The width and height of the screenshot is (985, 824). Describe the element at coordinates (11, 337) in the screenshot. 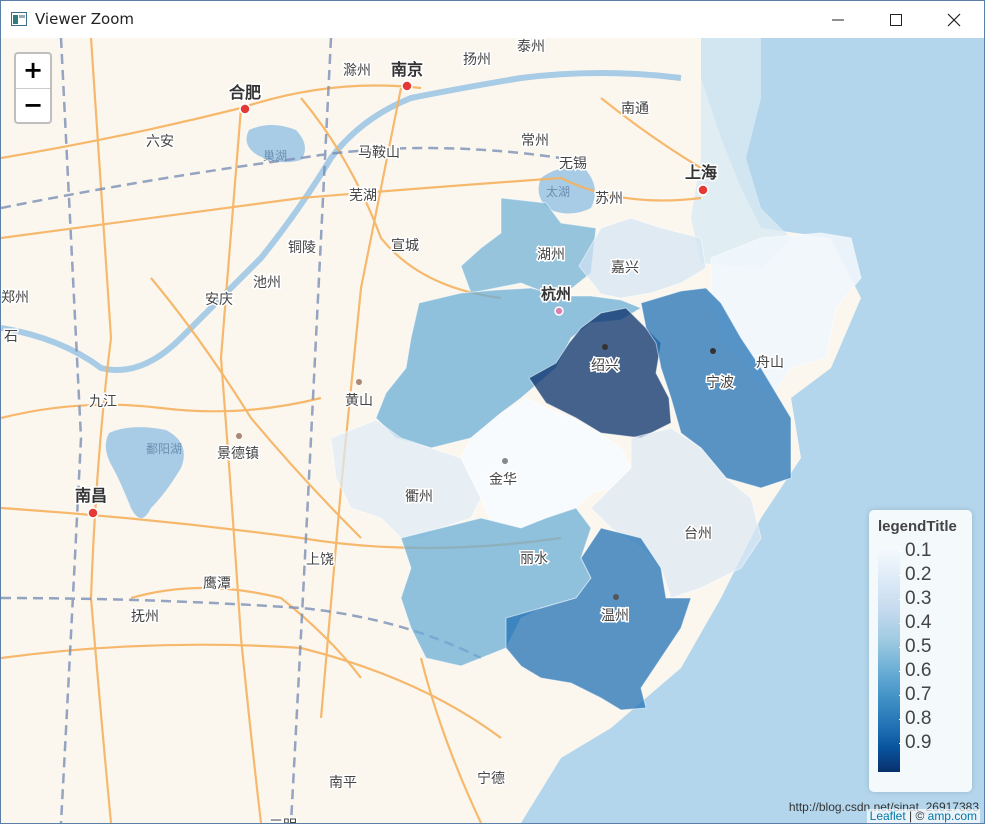

I see `label-shi: 石` at that location.